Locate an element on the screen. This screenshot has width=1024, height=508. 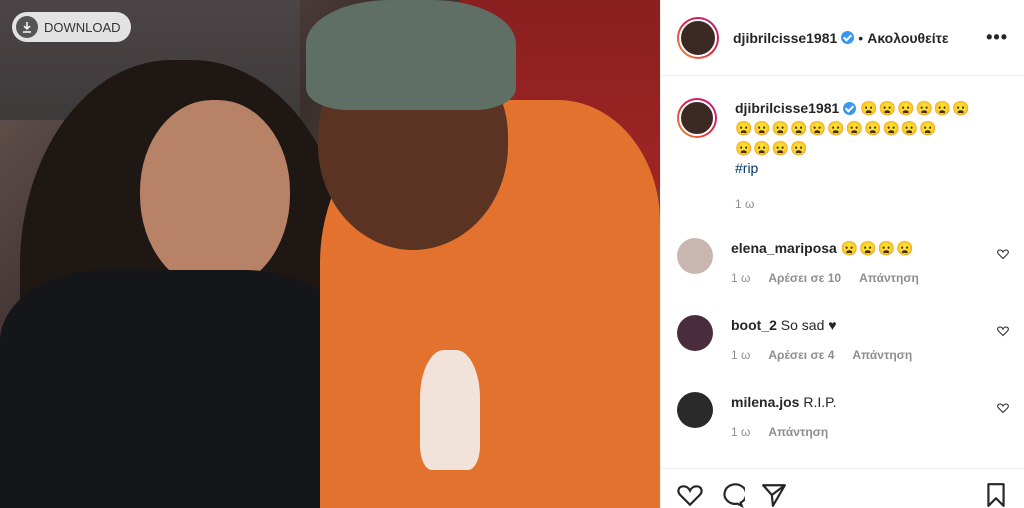
author-avatar is located at coordinates (698, 37).